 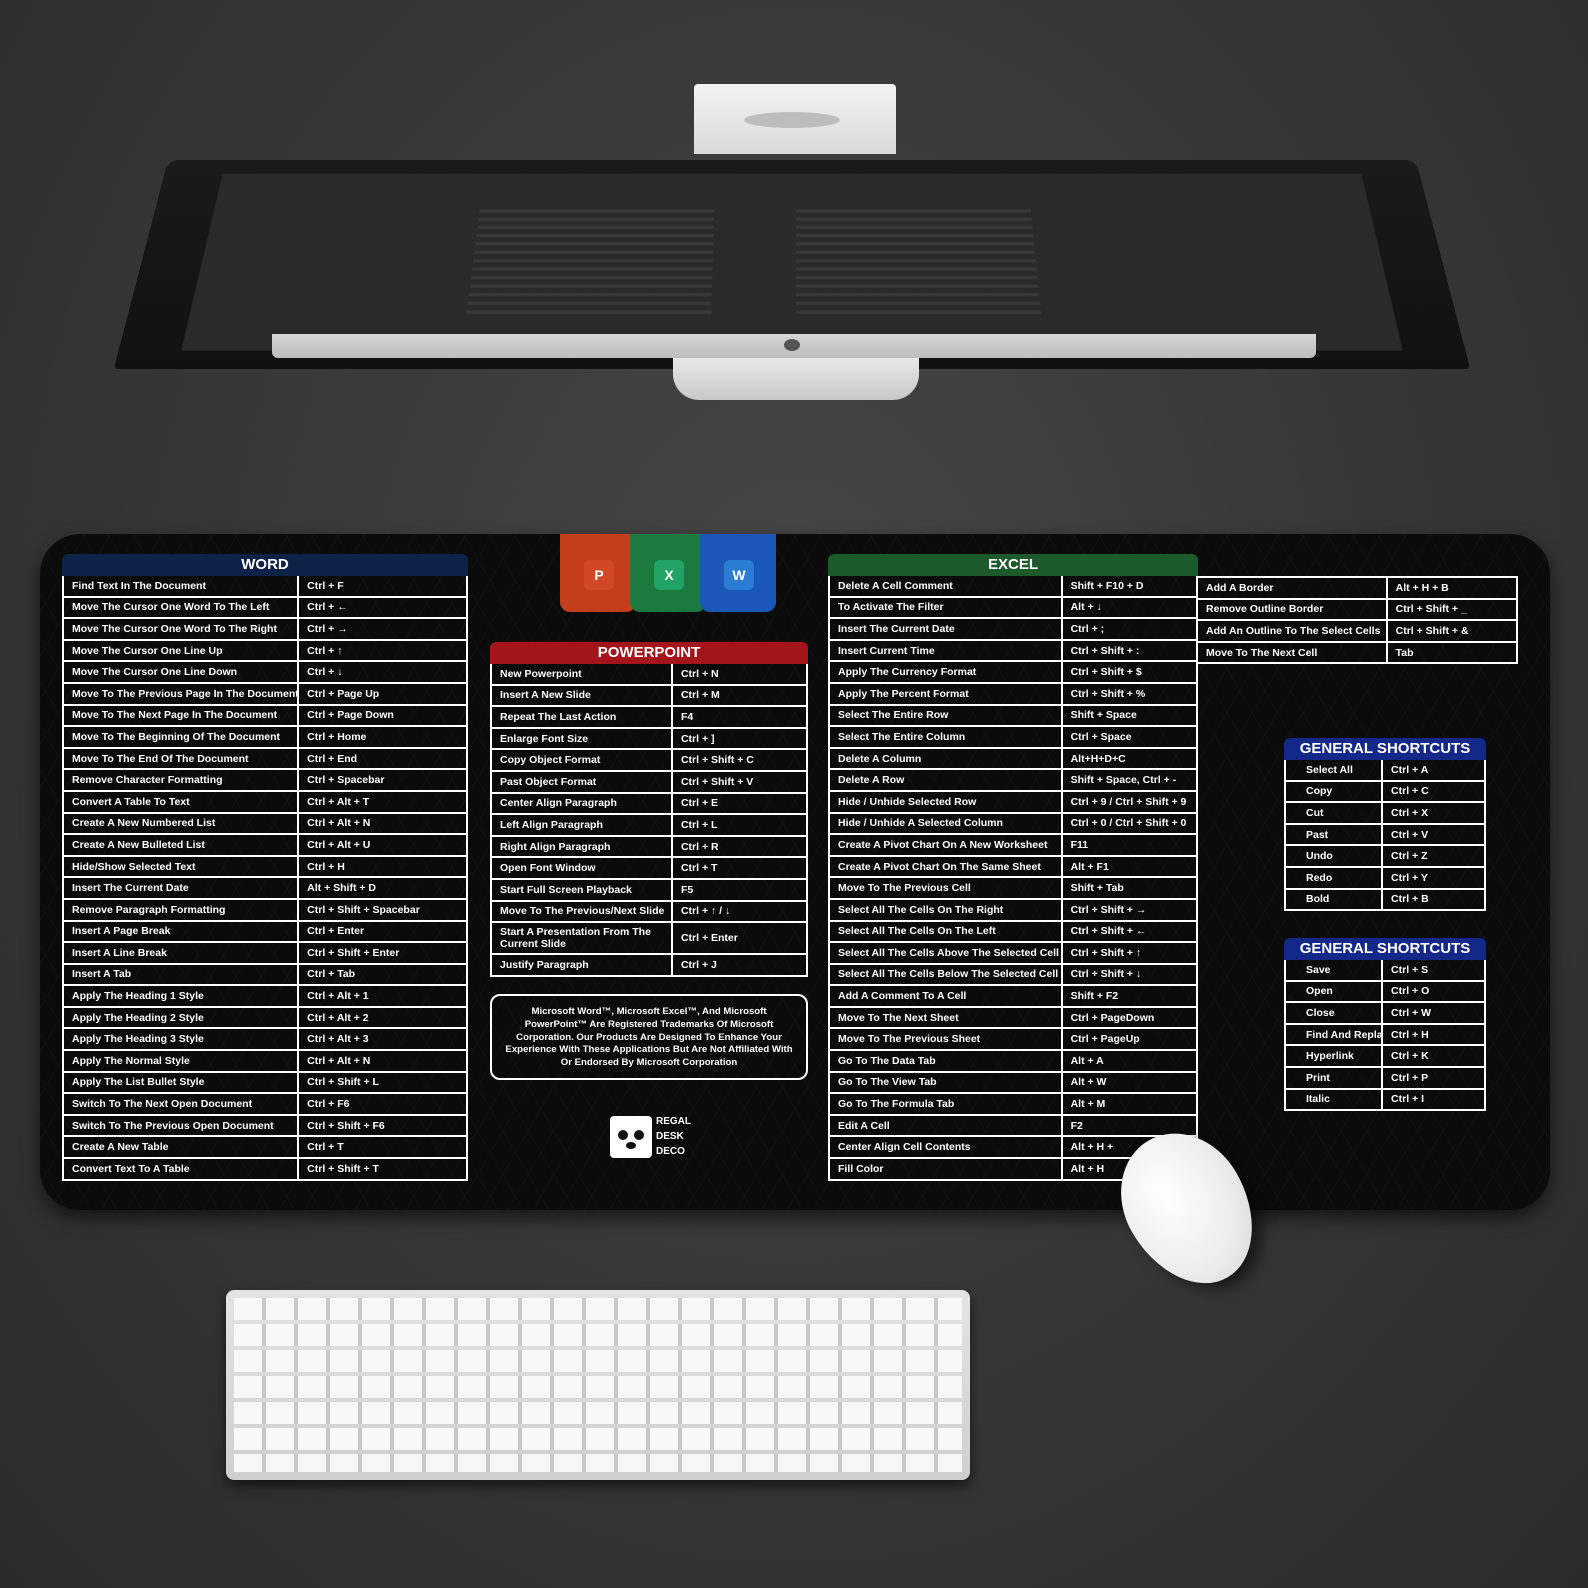 What do you see at coordinates (1432, 992) in the screenshot?
I see `shortcut-keys: Ctrl + O` at bounding box center [1432, 992].